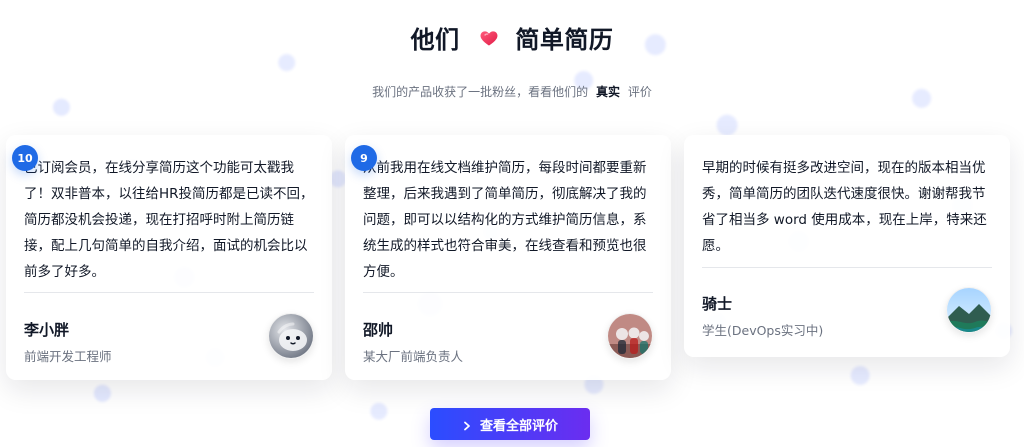 This screenshot has height=447, width=1024. I want to click on heart-icon, so click(489, 36).